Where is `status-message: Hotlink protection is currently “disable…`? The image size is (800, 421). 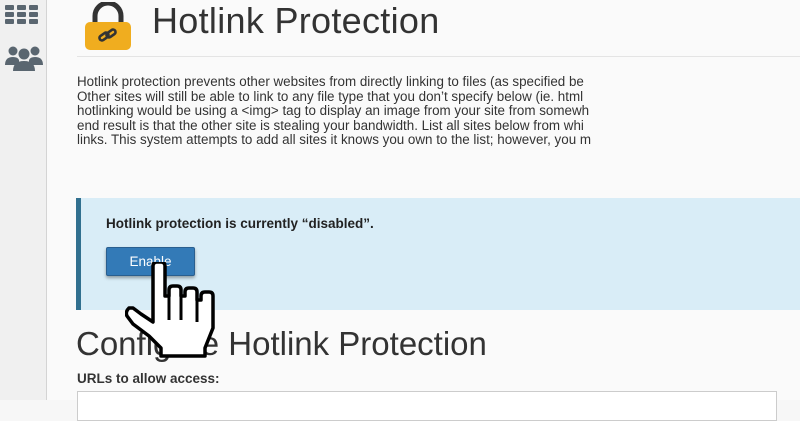 status-message: Hotlink protection is currently “disable… is located at coordinates (240, 223).